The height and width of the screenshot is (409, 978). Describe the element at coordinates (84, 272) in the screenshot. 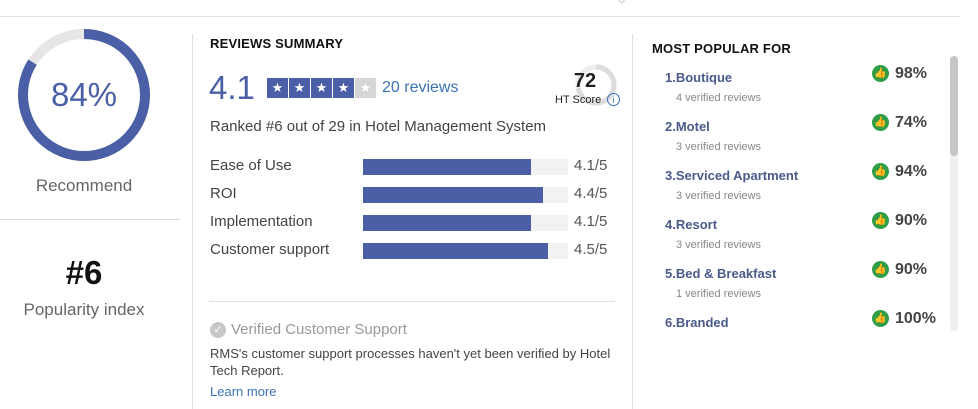

I see `popularity-rank: #6` at that location.